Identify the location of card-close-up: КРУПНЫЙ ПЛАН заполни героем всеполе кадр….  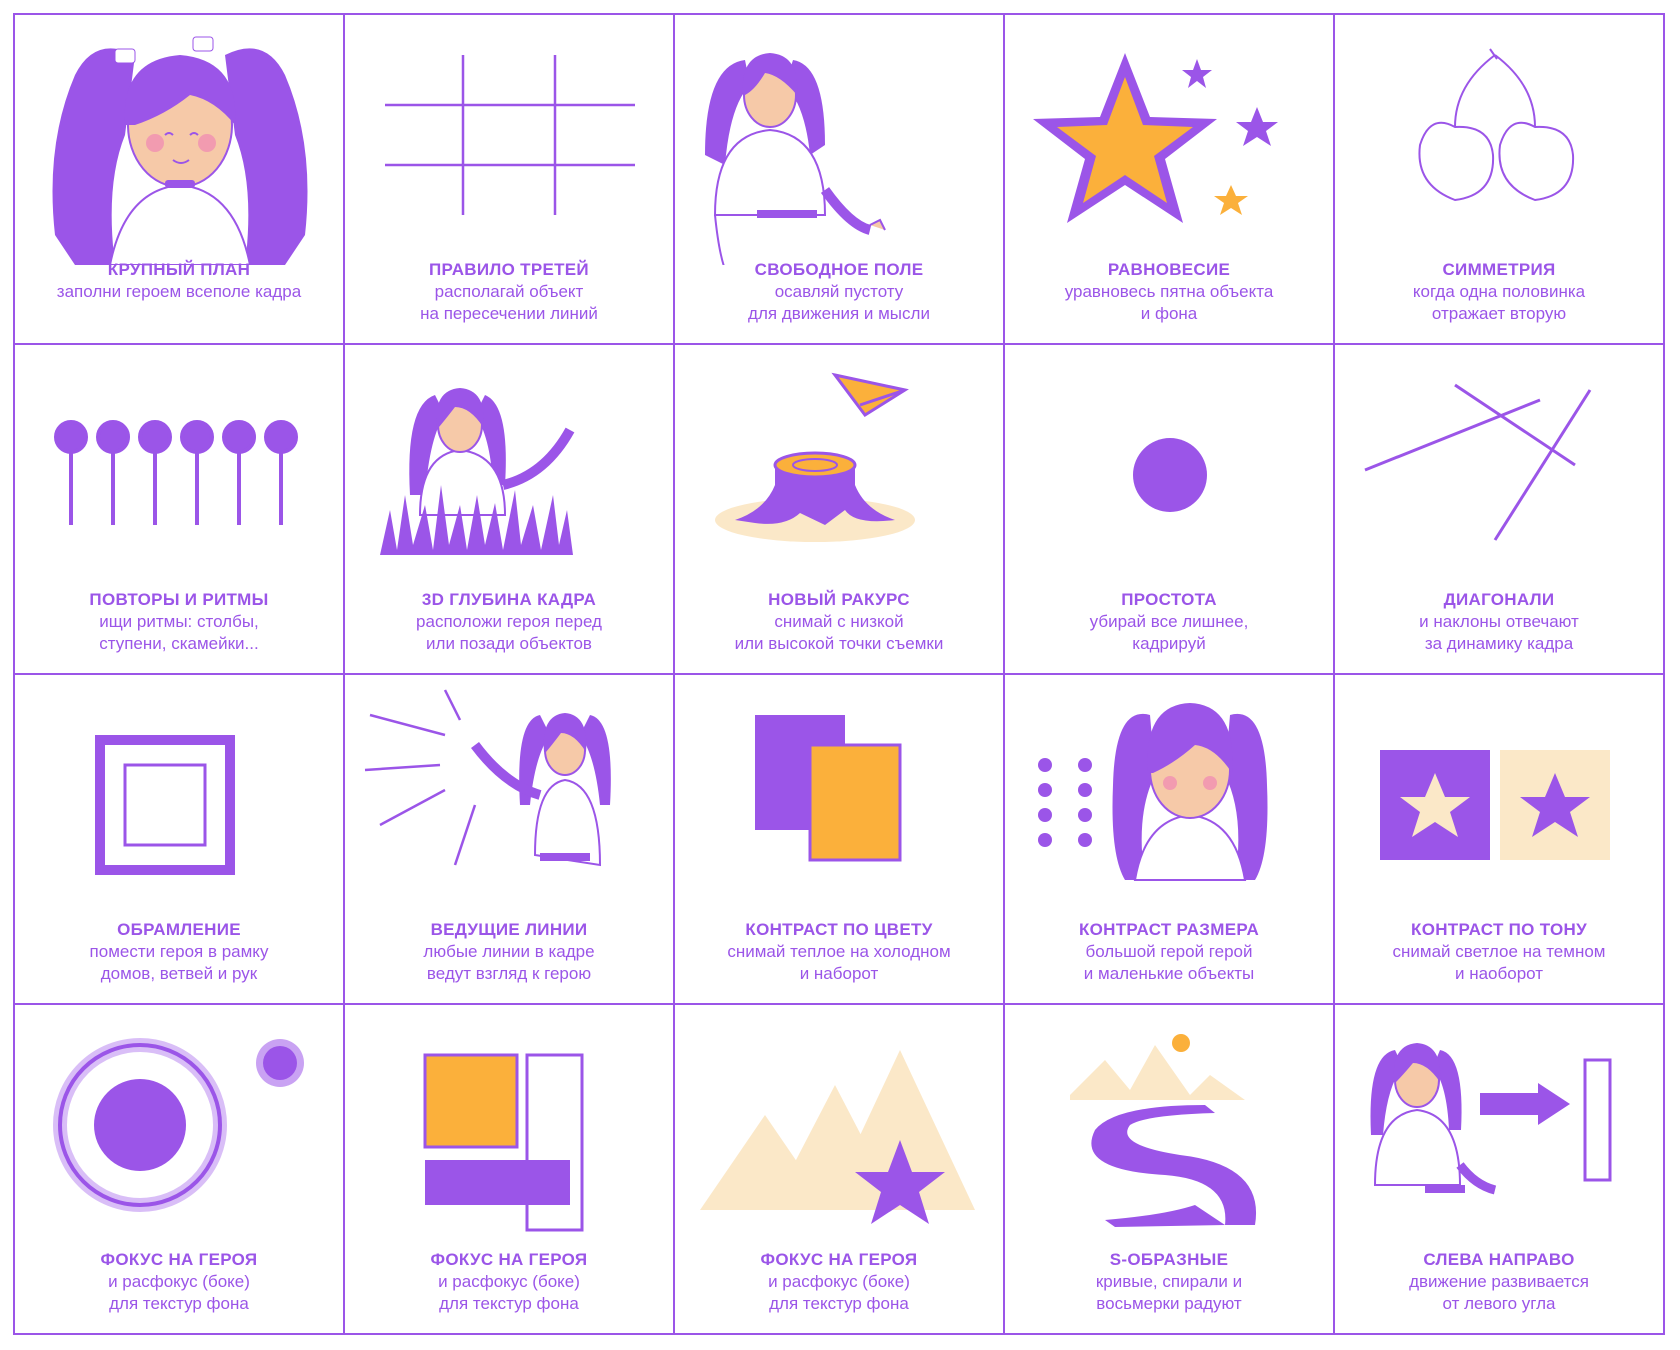
(179, 179).